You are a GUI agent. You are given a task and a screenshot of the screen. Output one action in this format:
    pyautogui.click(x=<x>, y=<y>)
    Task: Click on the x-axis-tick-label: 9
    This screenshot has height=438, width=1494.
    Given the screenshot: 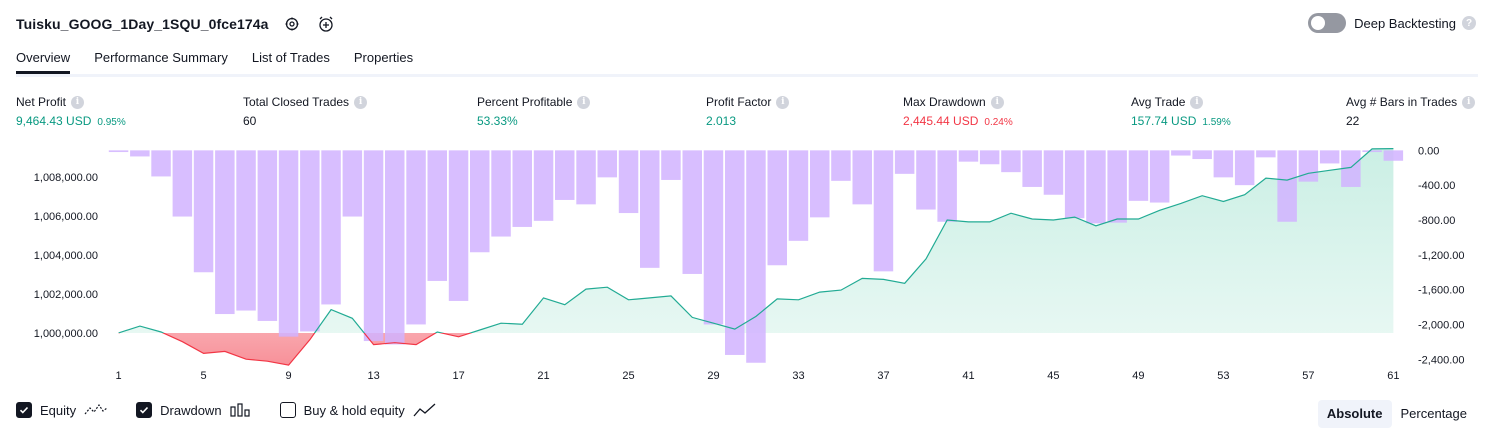 What is the action you would take?
    pyautogui.click(x=289, y=375)
    